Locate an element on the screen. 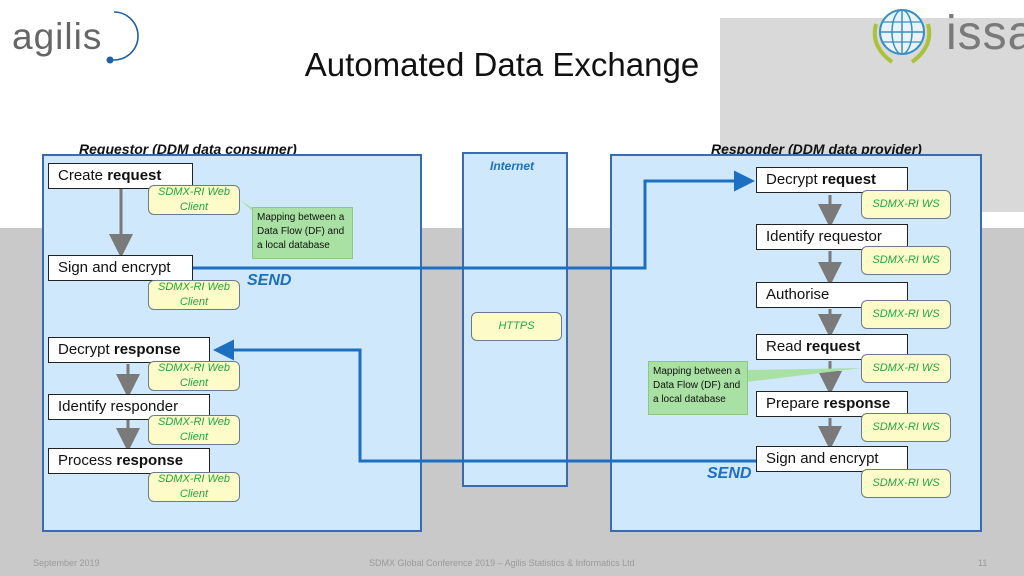 This screenshot has width=1024, height=576. step-text: Identify requestor is located at coordinates (824, 236).